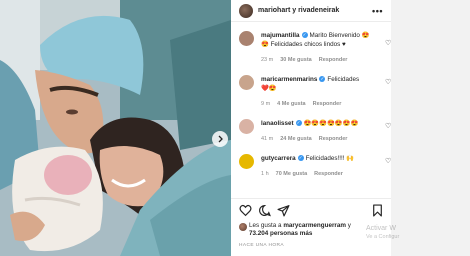  Describe the element at coordinates (383, 237) in the screenshot. I see `watermark-line-2: Ve a Configur` at that location.